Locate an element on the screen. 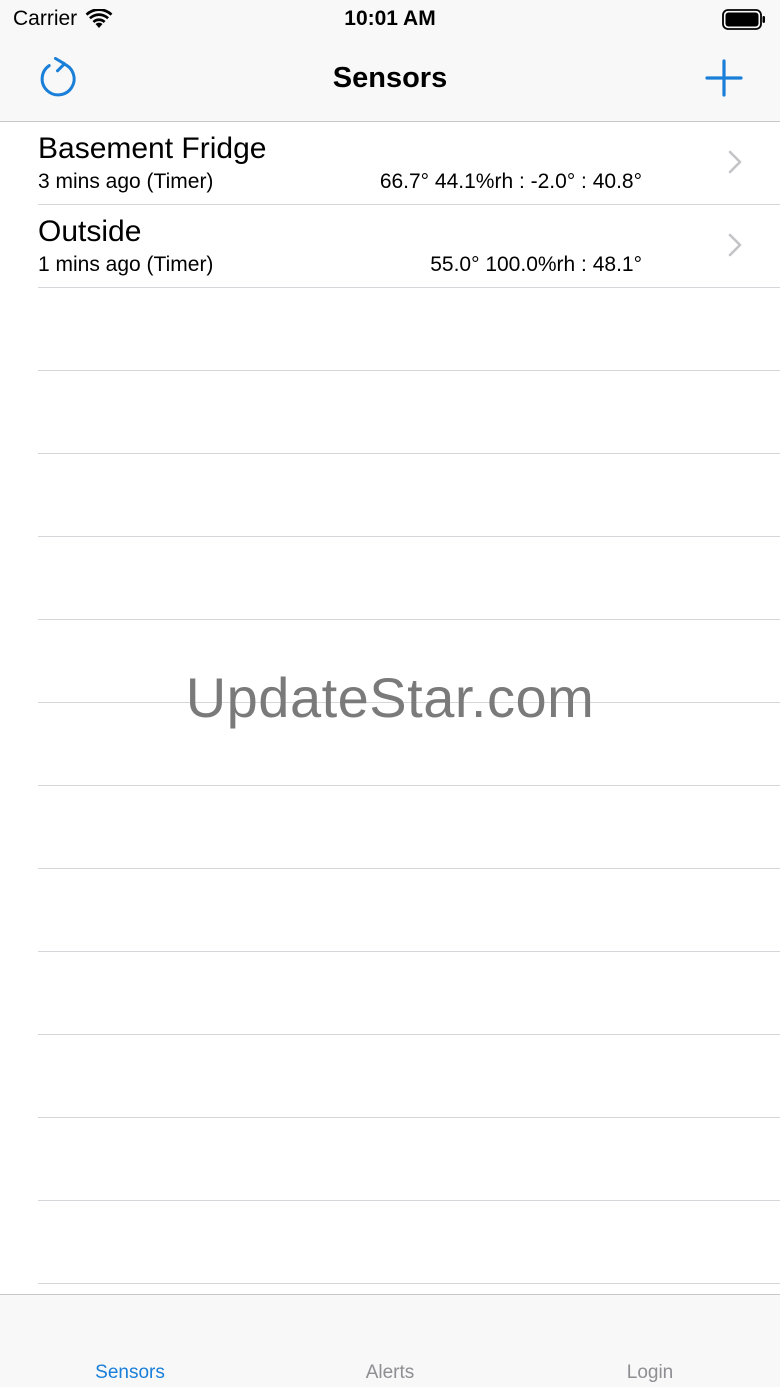 The image size is (780, 1387). page-title: Sensors is located at coordinates (390, 78).